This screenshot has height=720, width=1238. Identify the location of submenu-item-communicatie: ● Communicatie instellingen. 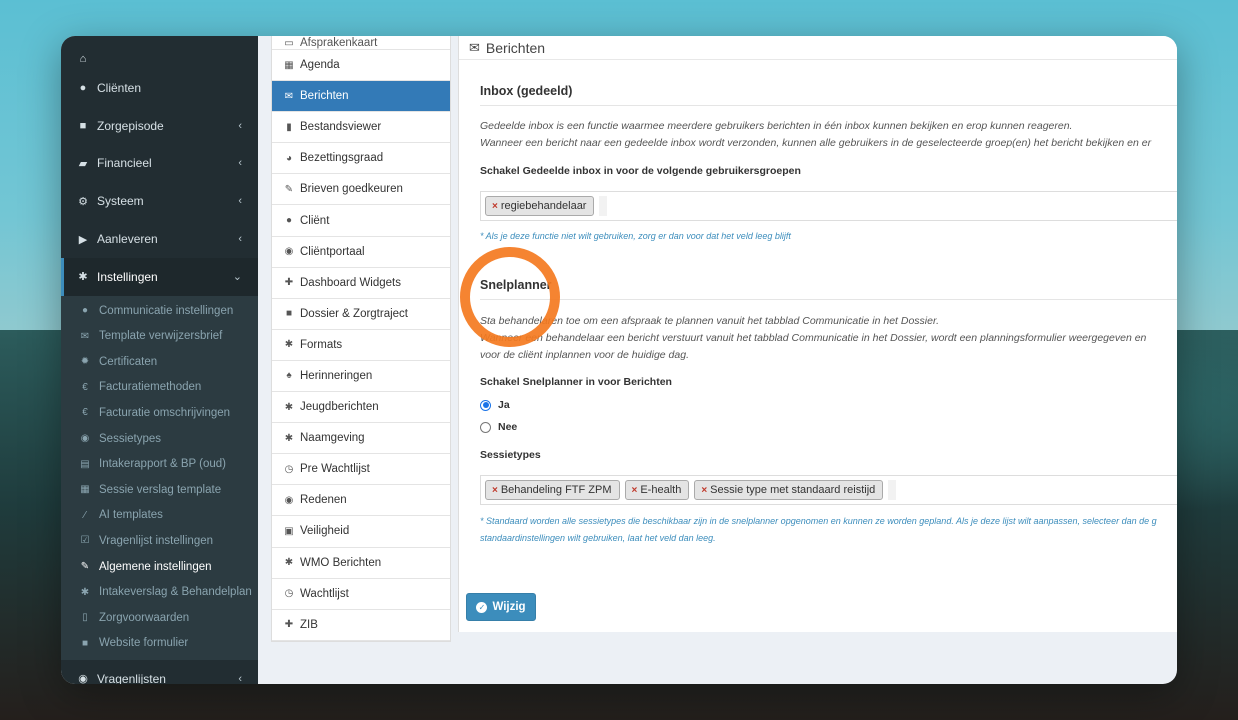
(159, 311).